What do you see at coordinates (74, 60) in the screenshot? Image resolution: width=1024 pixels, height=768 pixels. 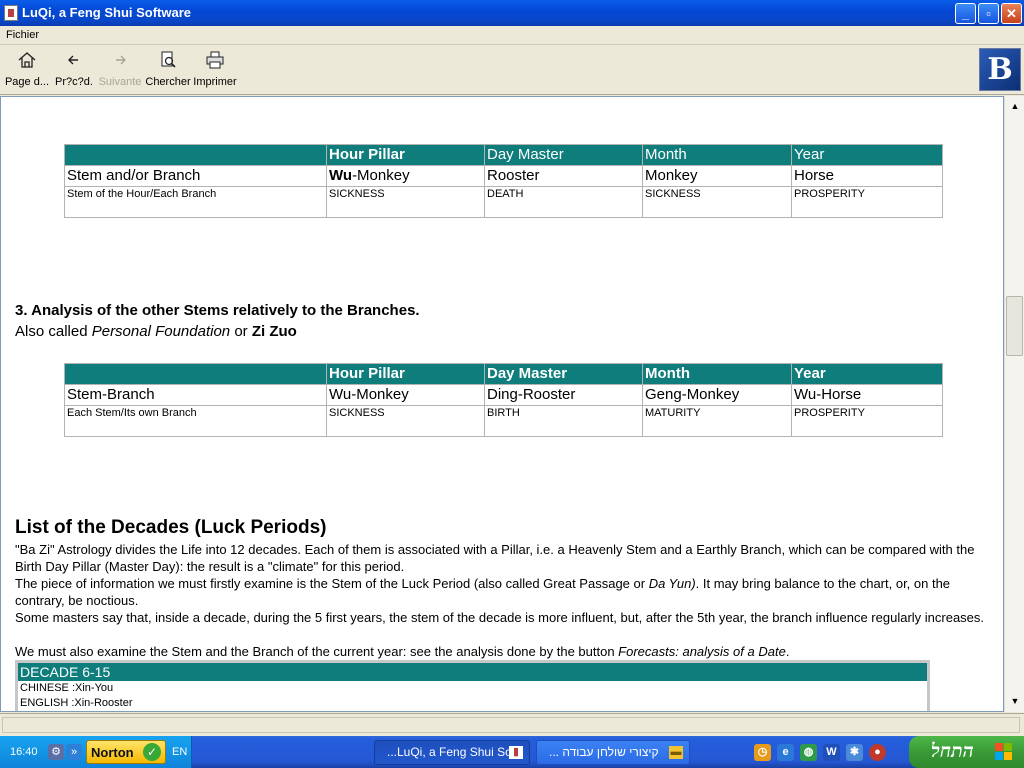 I see `back-arrow-icon` at bounding box center [74, 60].